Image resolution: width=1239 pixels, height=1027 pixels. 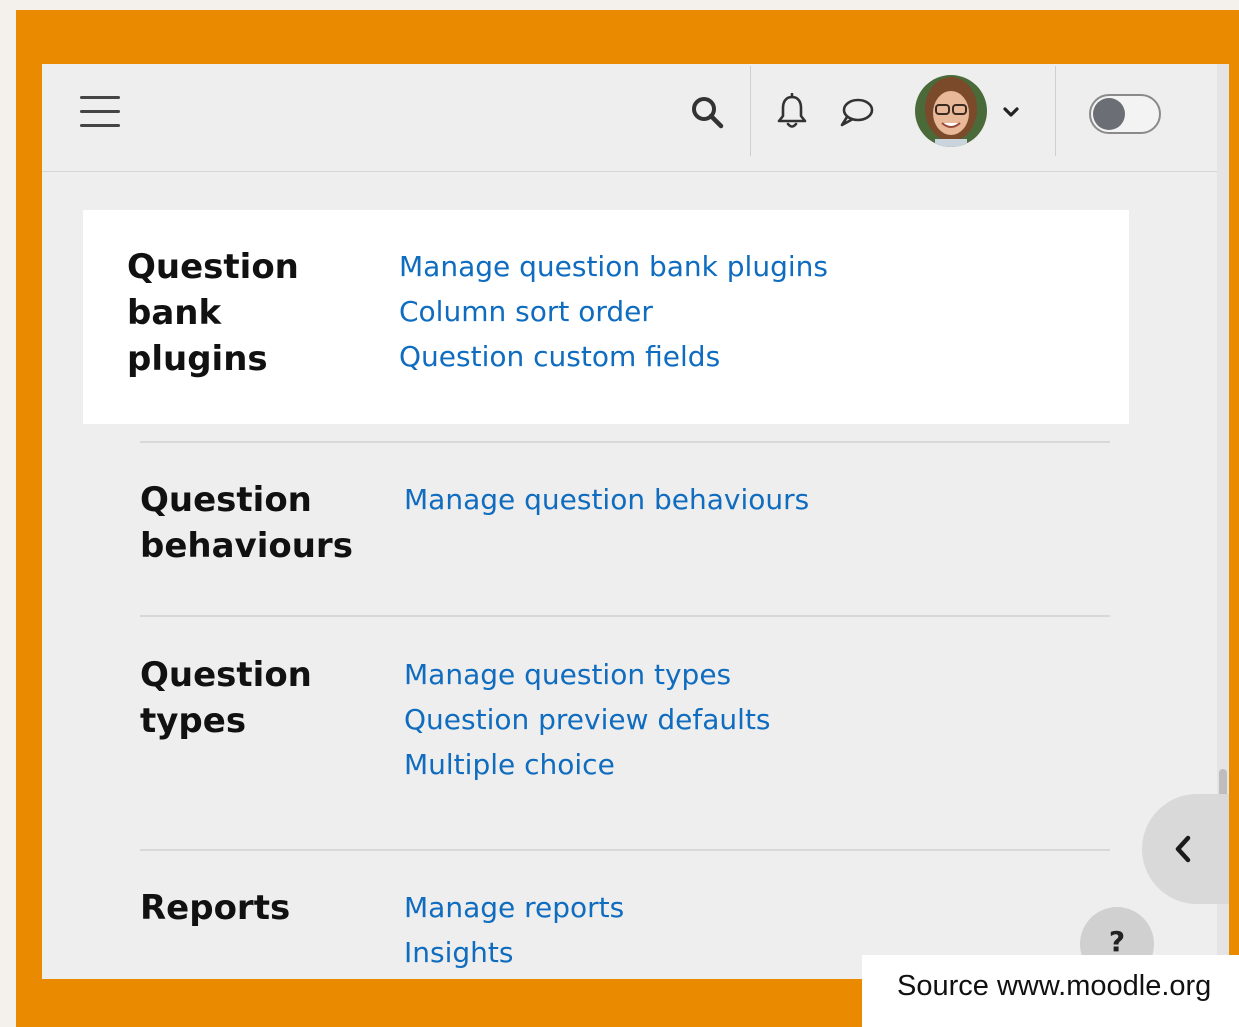 I want to click on link-insights: Insights, so click(x=514, y=952).